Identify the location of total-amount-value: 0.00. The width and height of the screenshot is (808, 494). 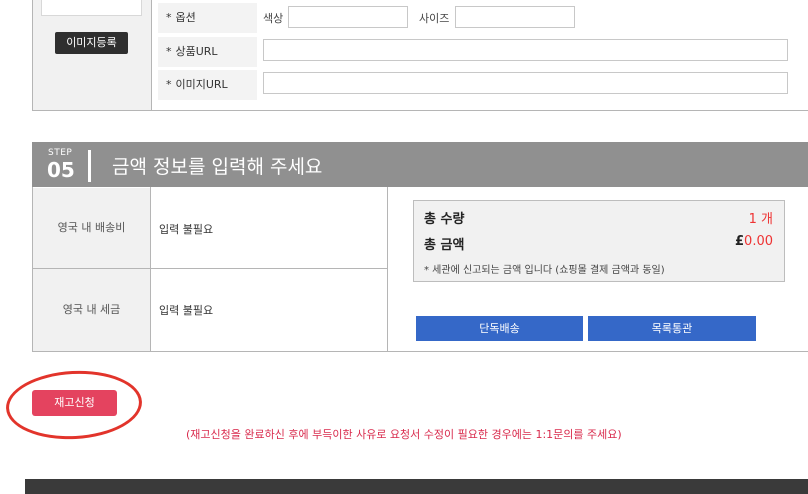
(758, 241).